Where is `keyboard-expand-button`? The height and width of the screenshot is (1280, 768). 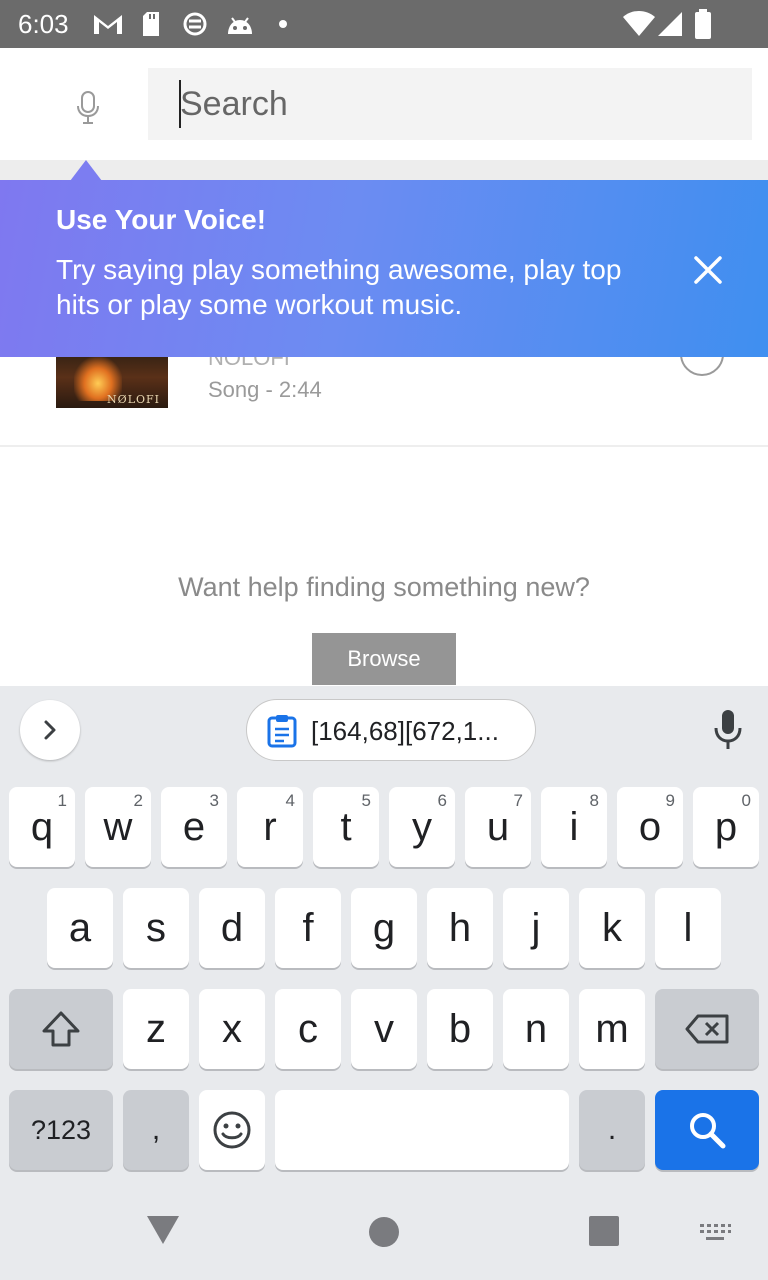
keyboard-expand-button is located at coordinates (50, 730).